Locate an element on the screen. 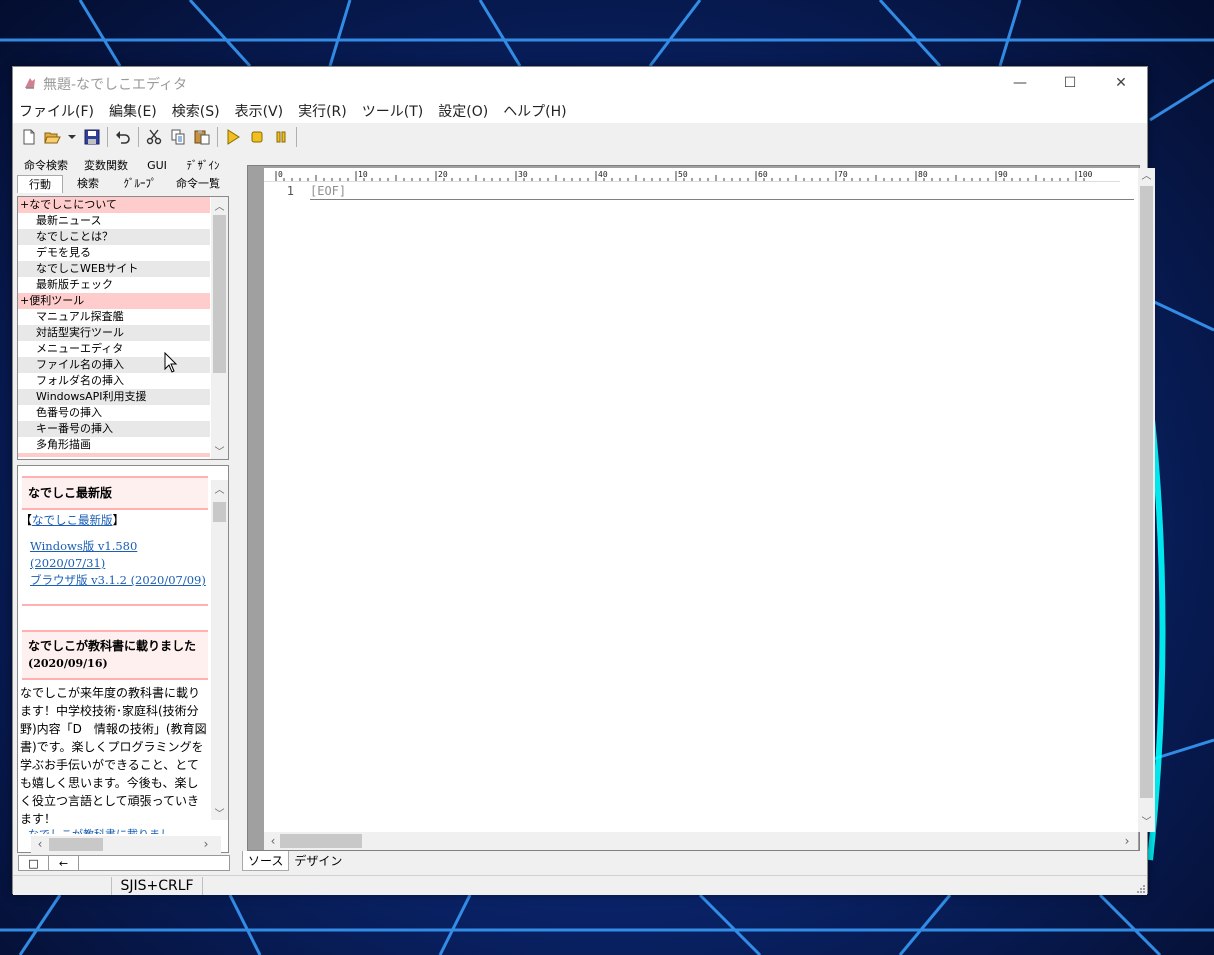  ruler-number: 50 is located at coordinates (683, 174).